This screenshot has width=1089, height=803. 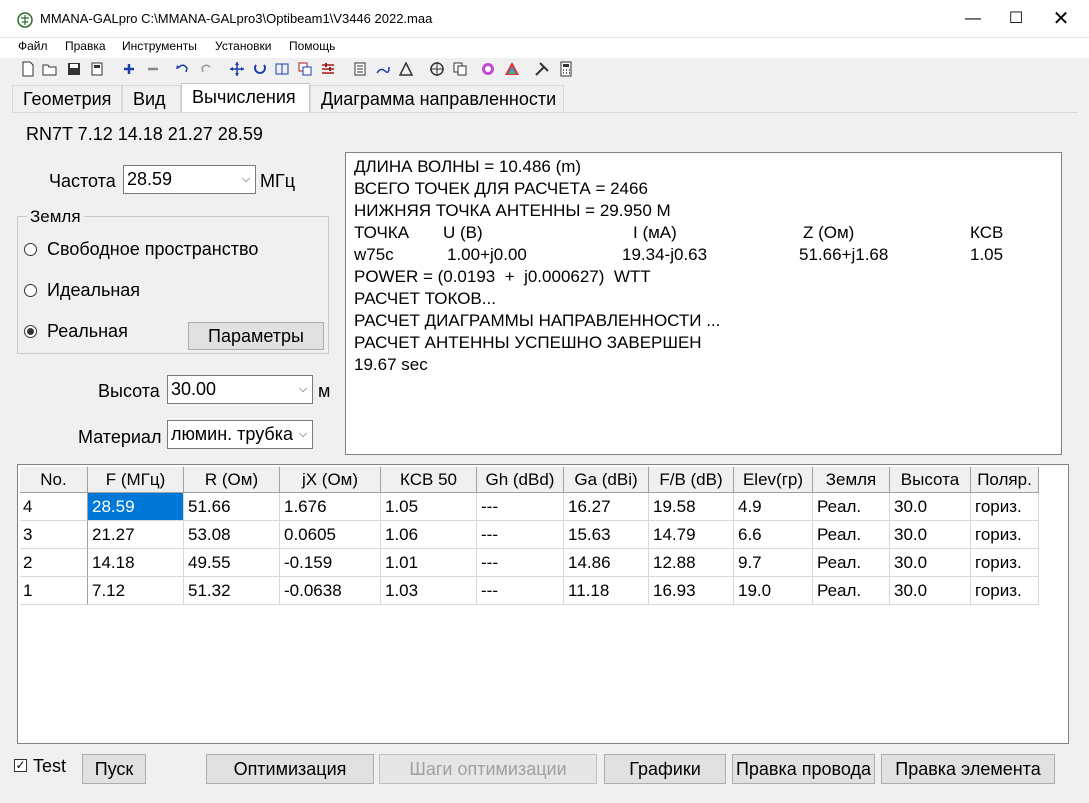 I want to click on table-cell: 16.27, so click(x=606, y=507).